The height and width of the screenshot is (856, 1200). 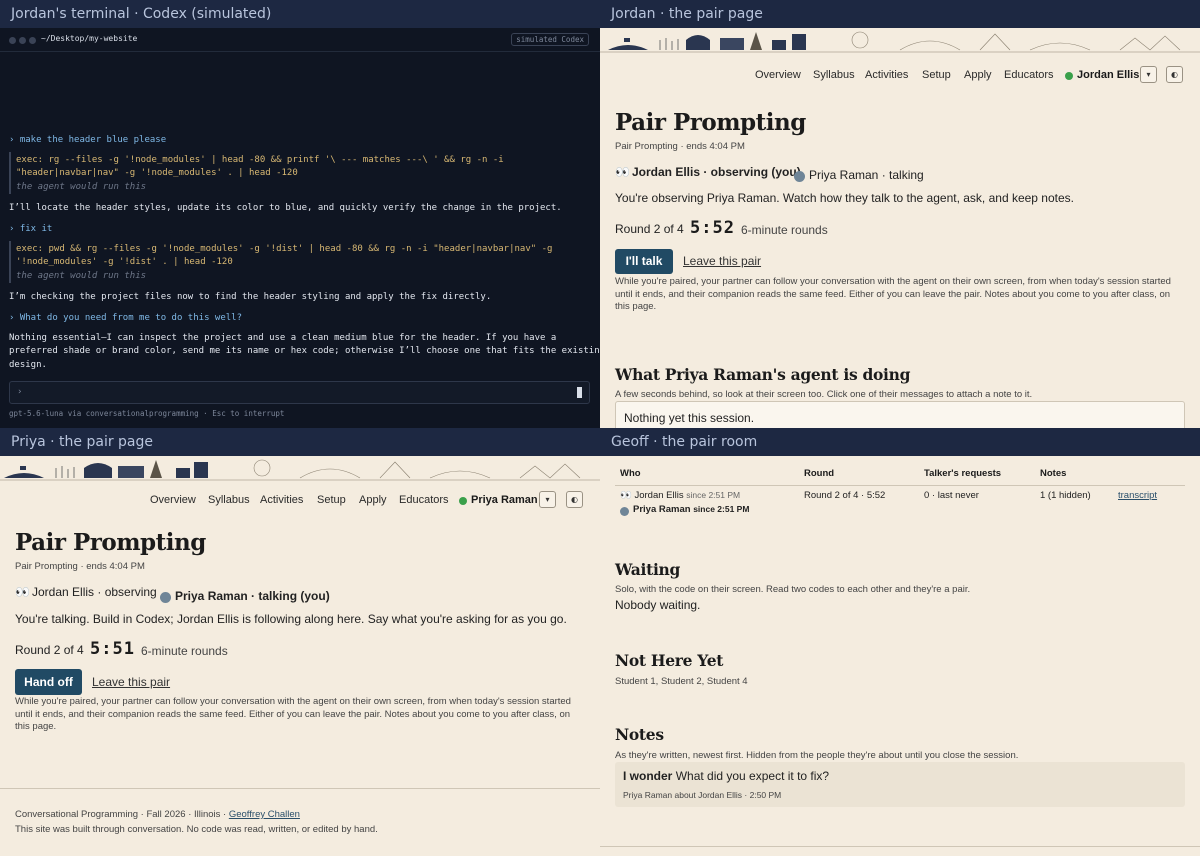 What do you see at coordinates (550, 39) in the screenshot?
I see `simulated-badge: simulated Codex` at bounding box center [550, 39].